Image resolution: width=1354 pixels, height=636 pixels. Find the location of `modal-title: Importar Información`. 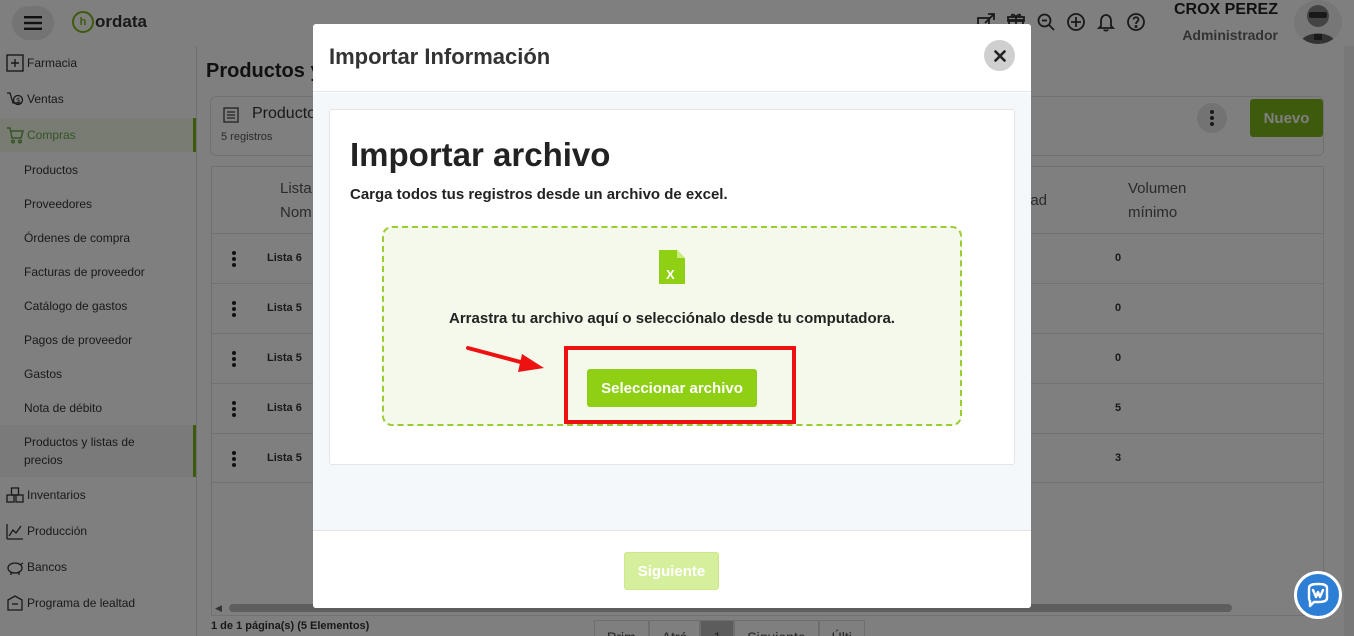

modal-title: Importar Información is located at coordinates (440, 56).